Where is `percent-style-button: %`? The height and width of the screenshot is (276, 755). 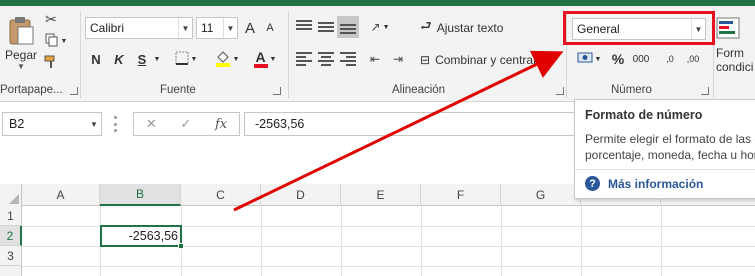 percent-style-button: % is located at coordinates (618, 59).